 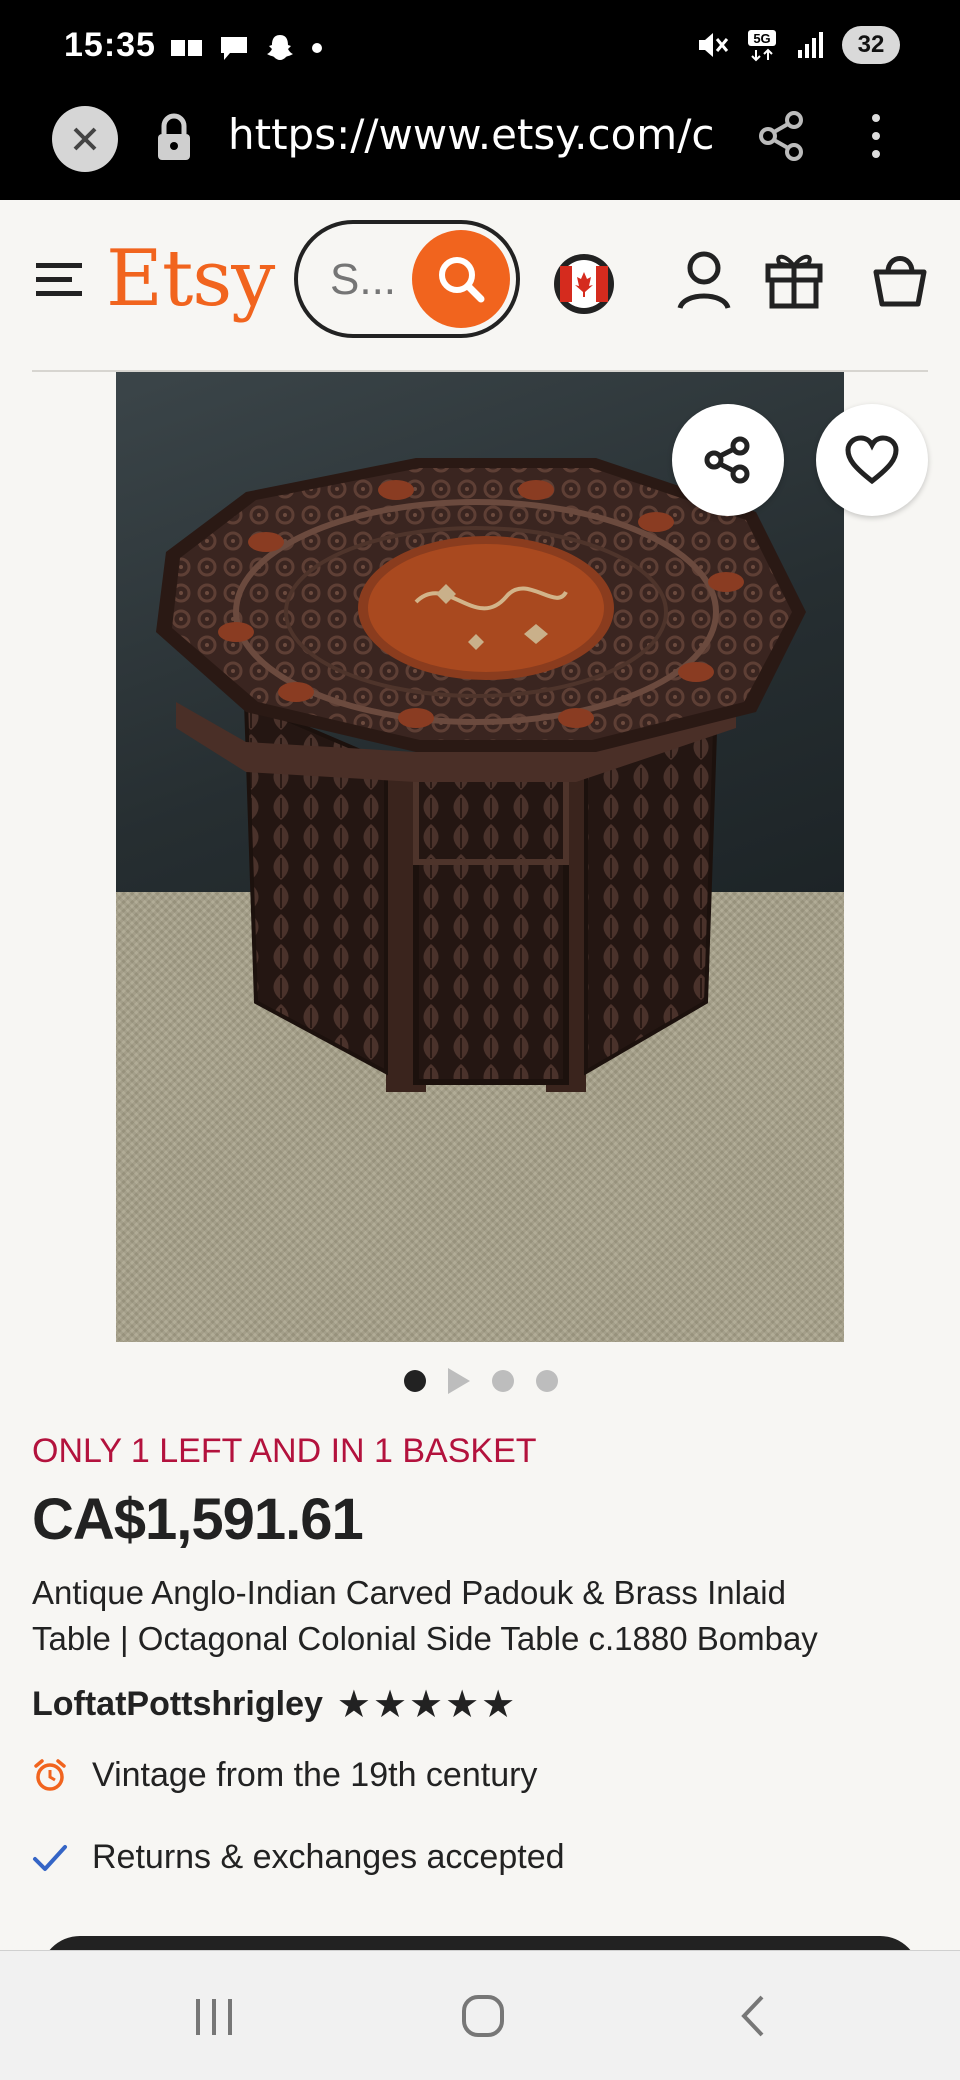 I want to click on checkmark-icon, so click(x=50, y=1857).